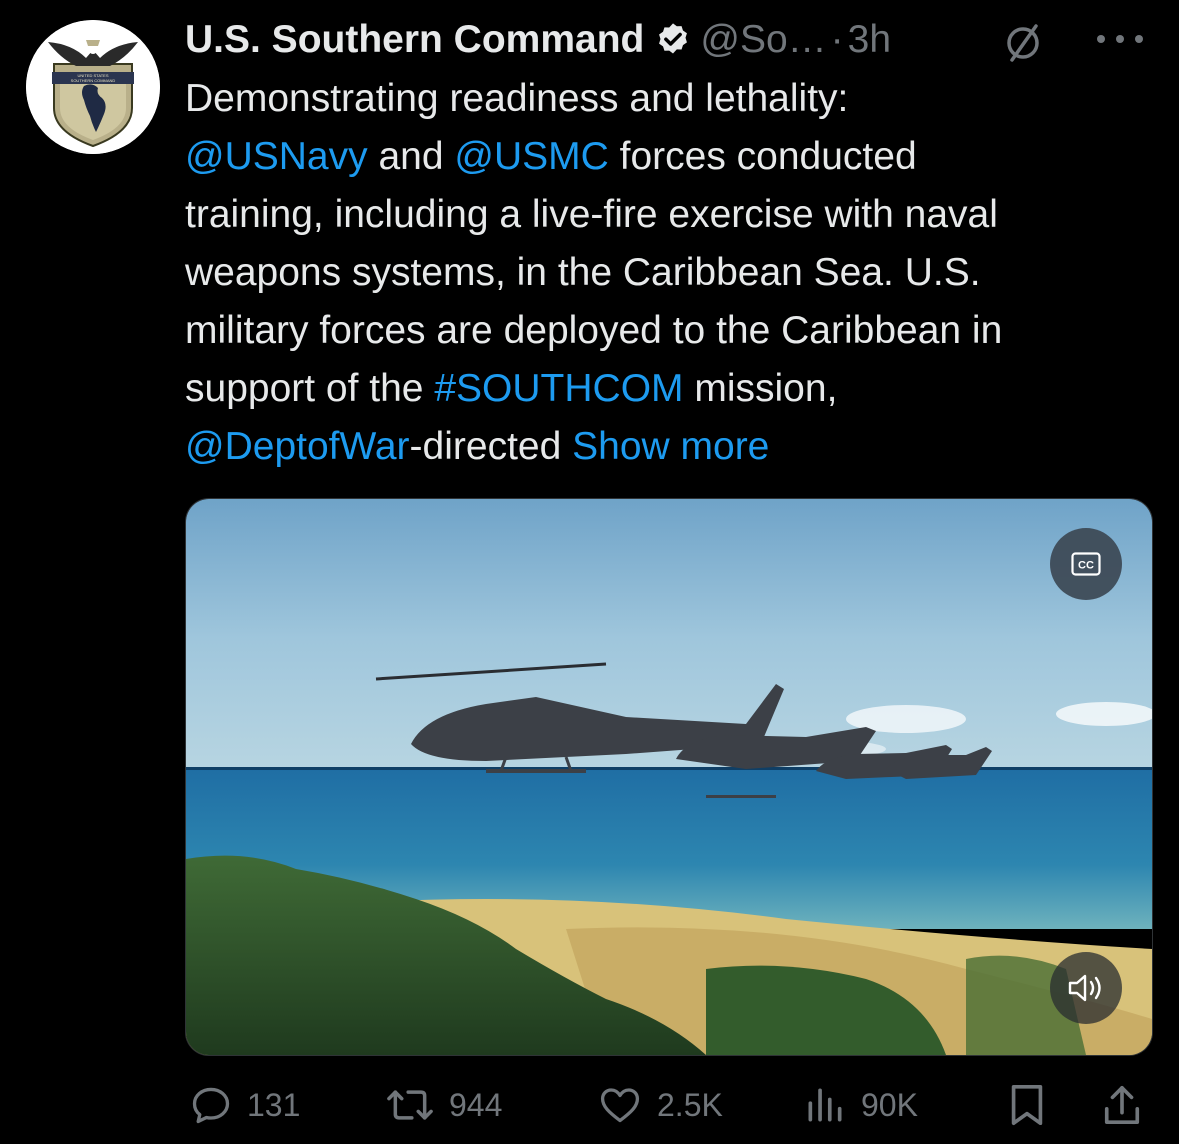  Describe the element at coordinates (410, 1105) in the screenshot. I see `repost-icon` at that location.